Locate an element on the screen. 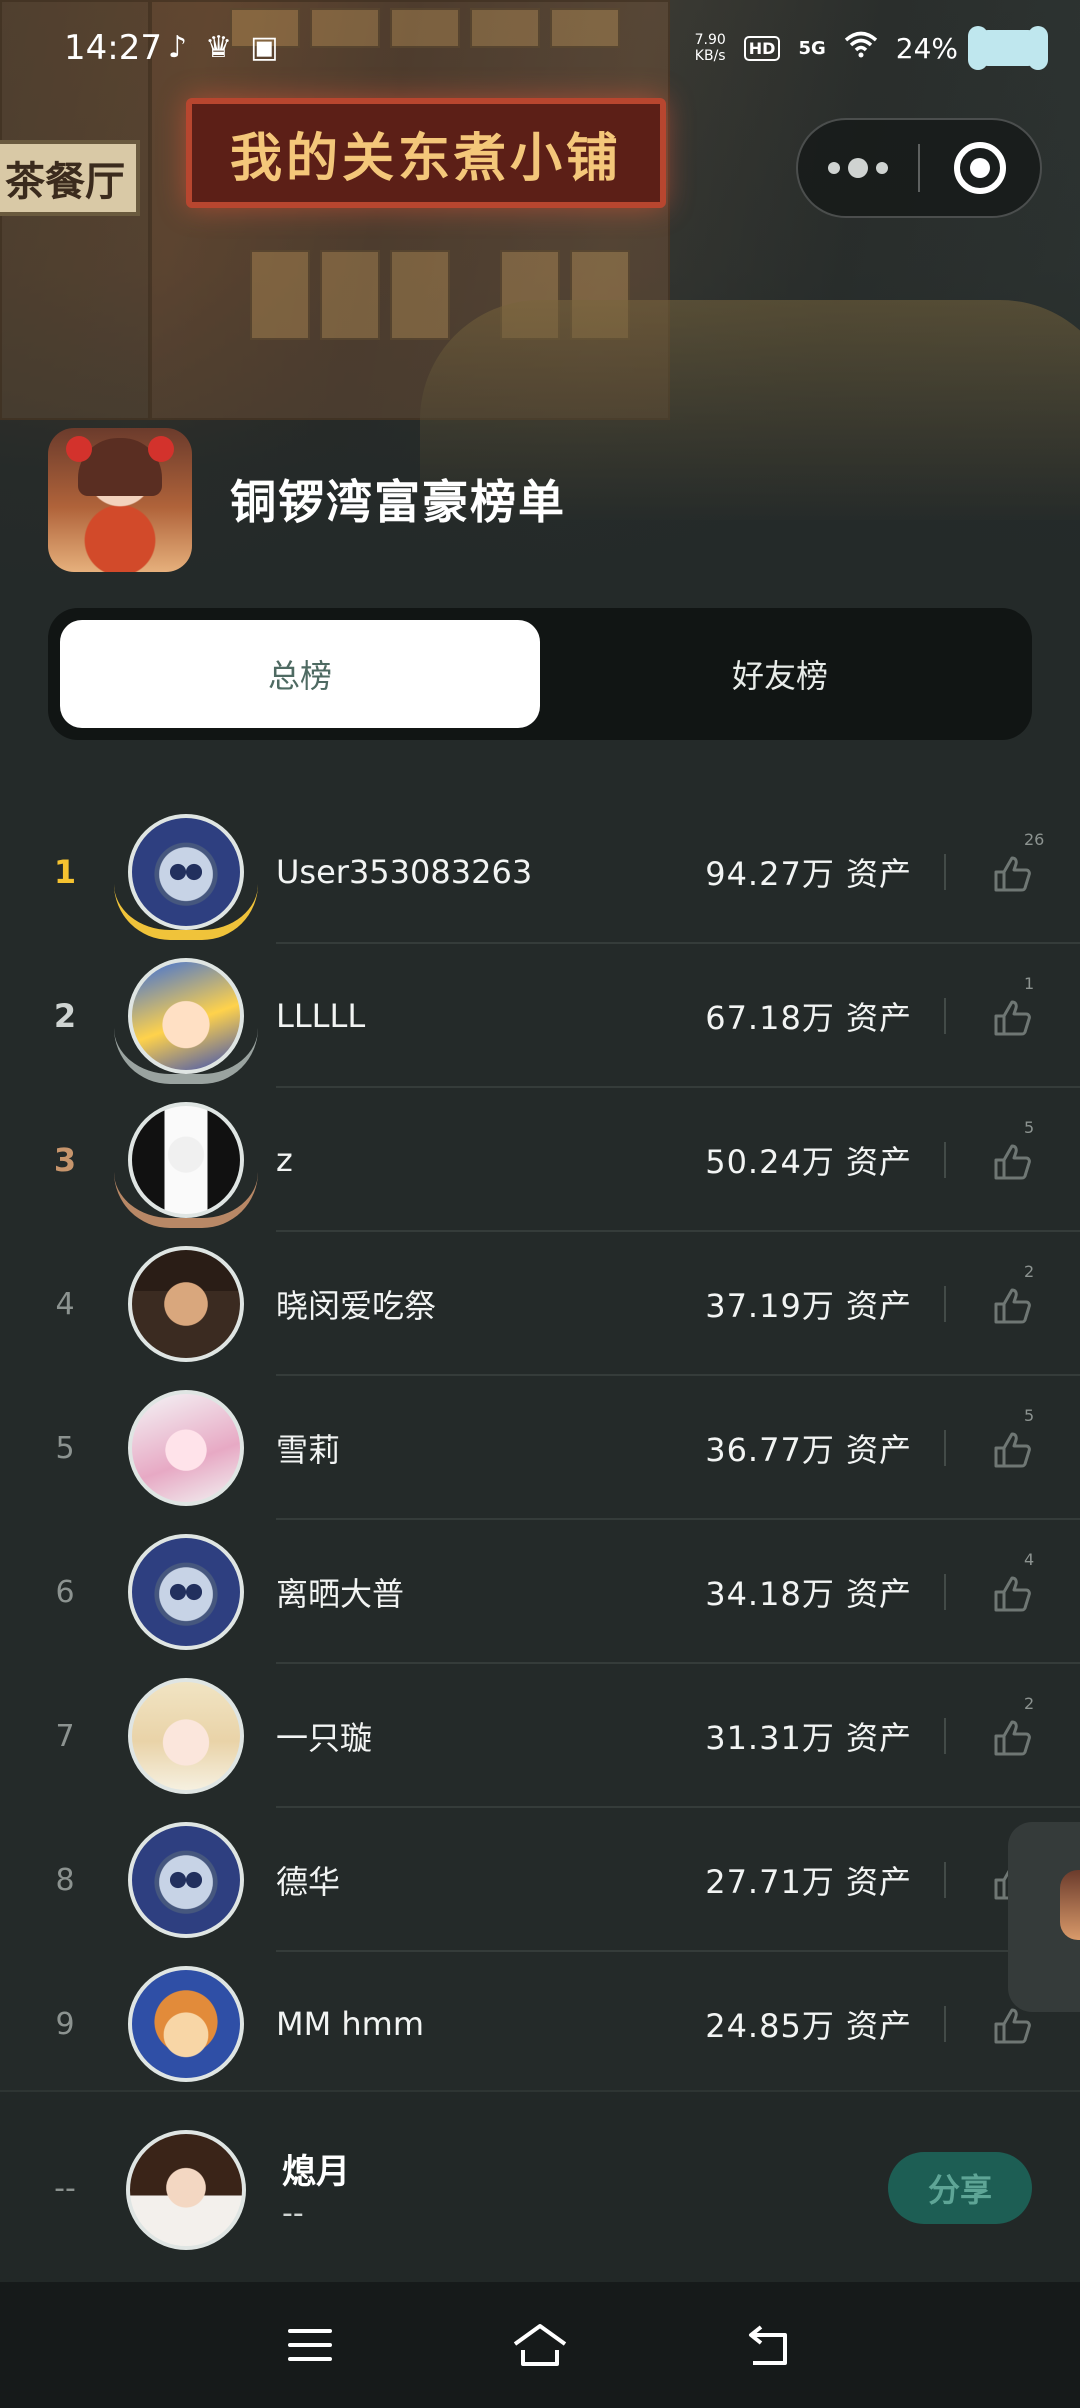 The height and width of the screenshot is (2408, 1080). rank-number: 4 is located at coordinates (65, 1304).